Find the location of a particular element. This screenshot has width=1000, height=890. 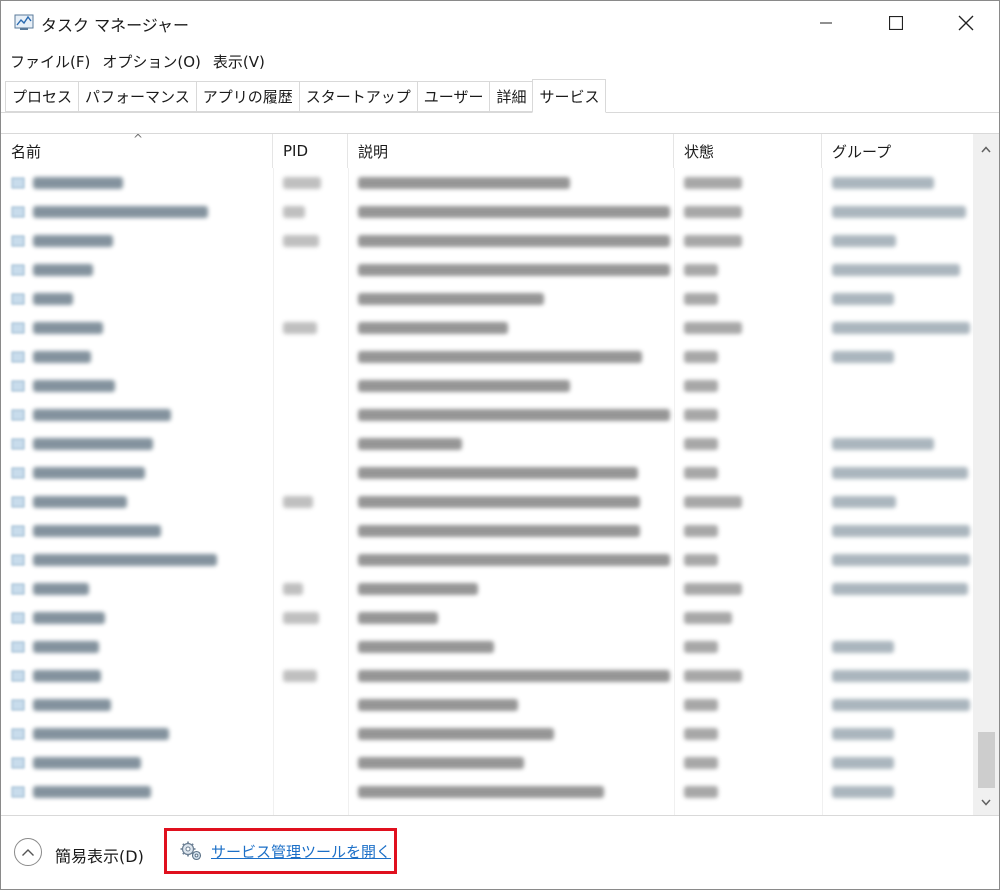

fewer-details-button is located at coordinates (28, 852).